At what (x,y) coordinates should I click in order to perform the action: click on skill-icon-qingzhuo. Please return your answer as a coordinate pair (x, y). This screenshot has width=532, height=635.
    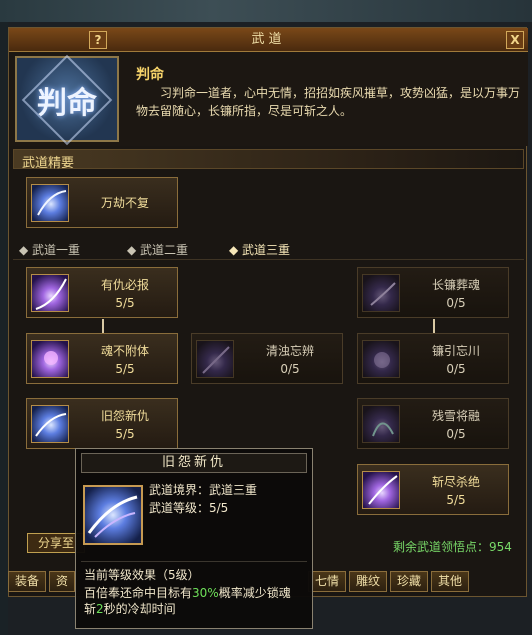
    Looking at the image, I should click on (215, 359).